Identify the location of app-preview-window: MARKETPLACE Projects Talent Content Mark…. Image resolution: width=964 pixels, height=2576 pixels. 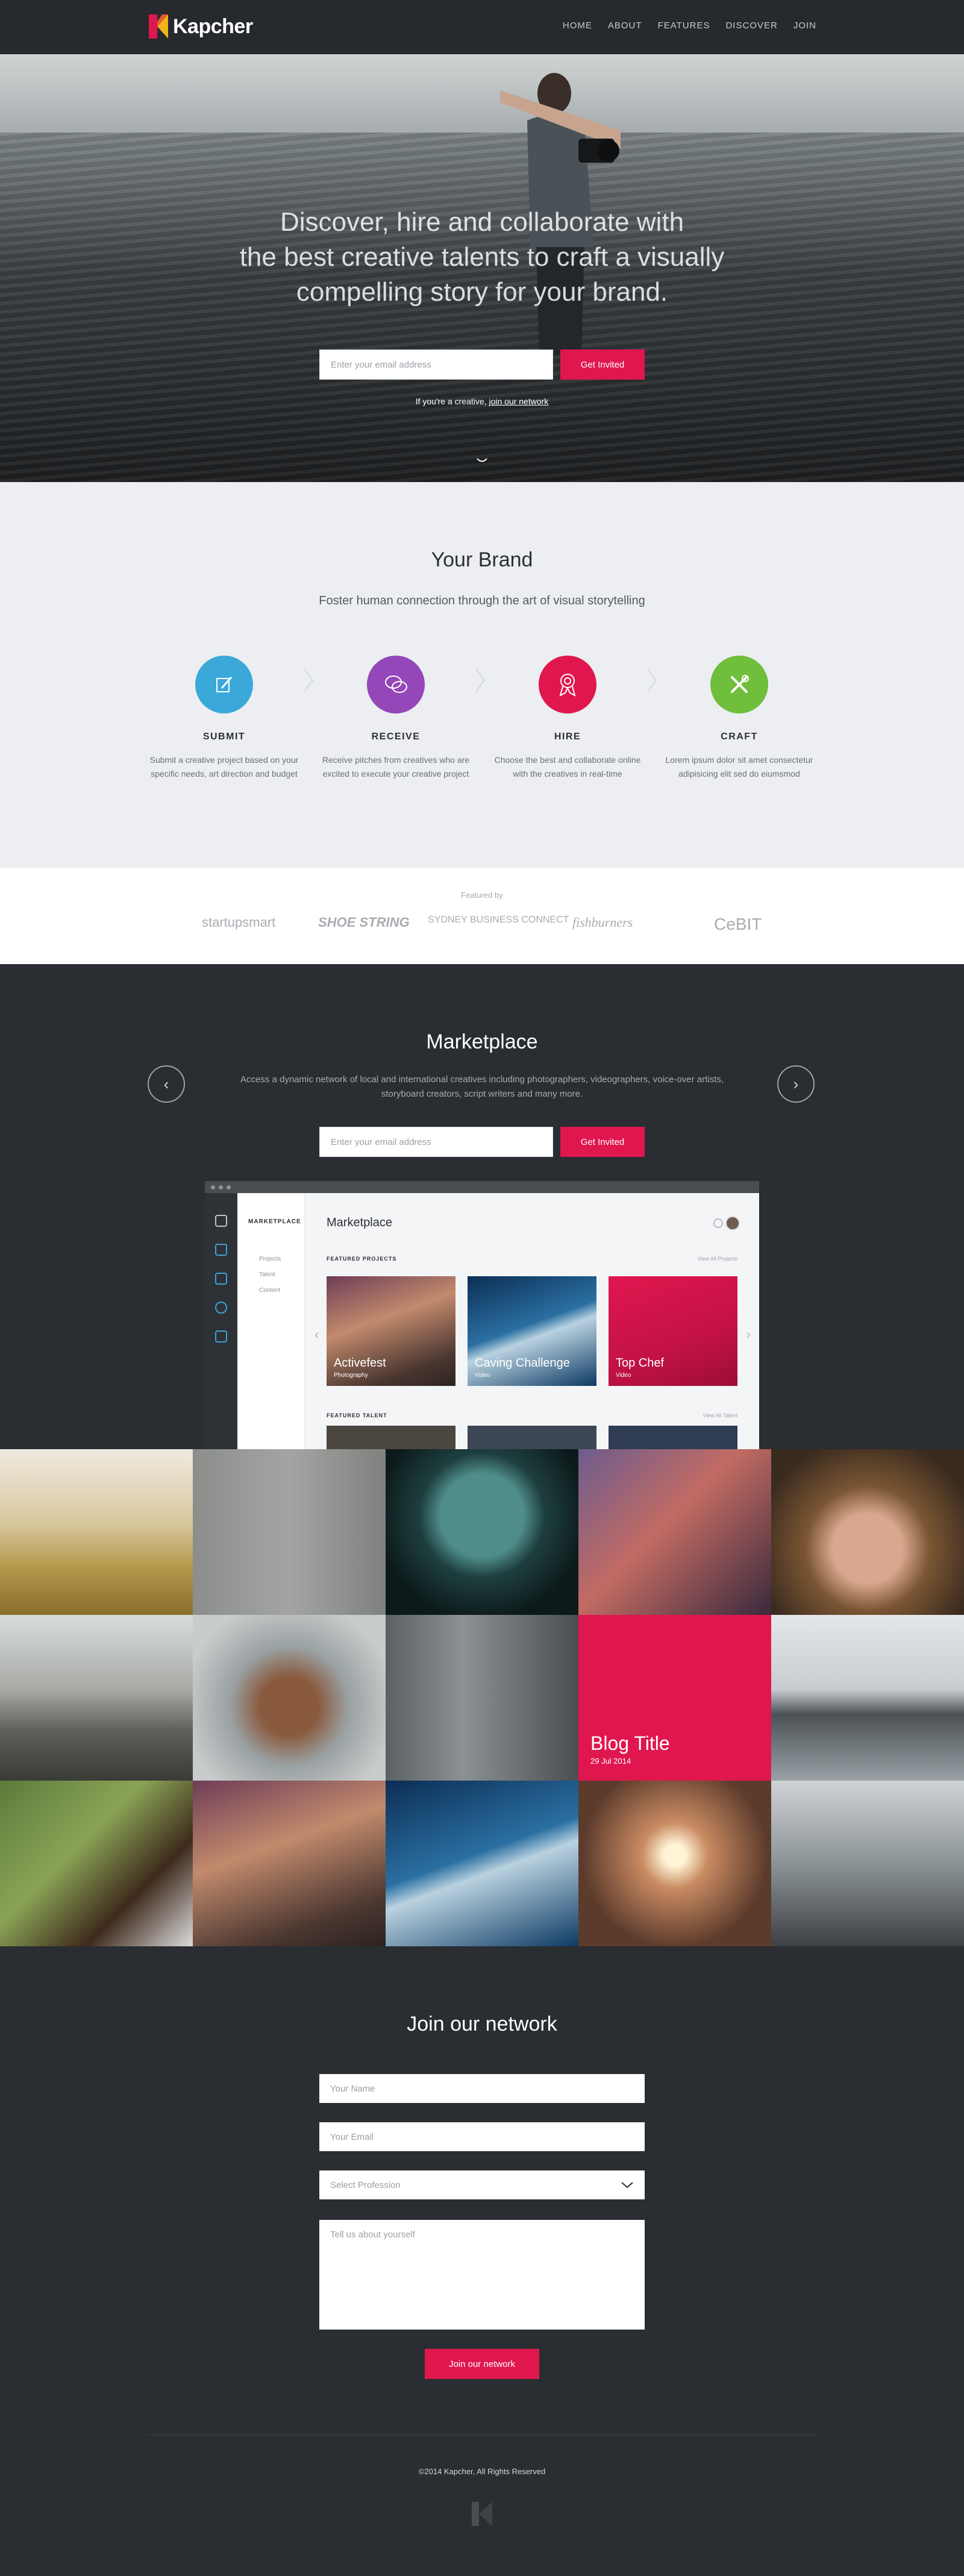
(482, 1315).